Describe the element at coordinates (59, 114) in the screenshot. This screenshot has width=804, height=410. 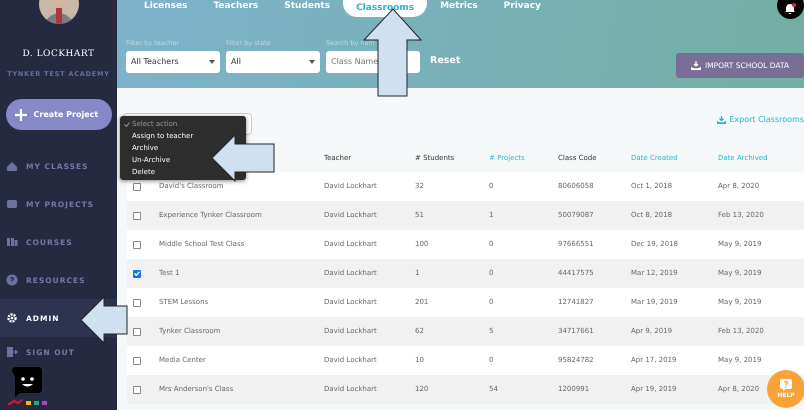
I see `create-project-button: Create Project` at that location.